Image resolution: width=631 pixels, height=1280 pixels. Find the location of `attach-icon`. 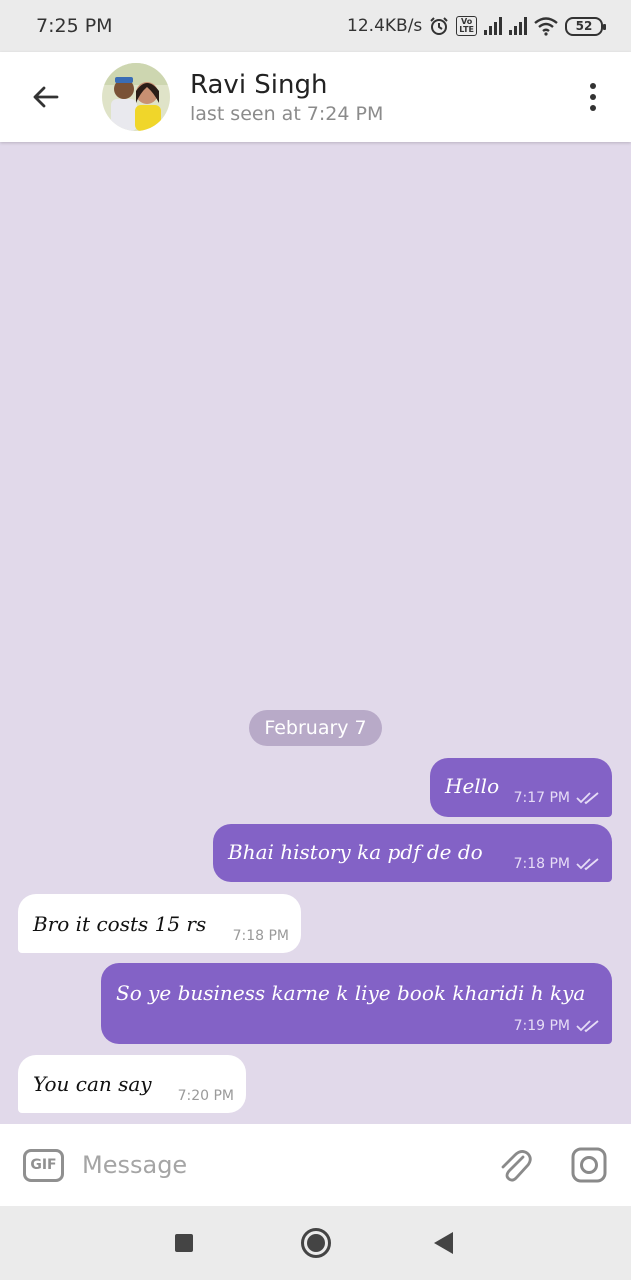

attach-icon is located at coordinates (516, 1166).